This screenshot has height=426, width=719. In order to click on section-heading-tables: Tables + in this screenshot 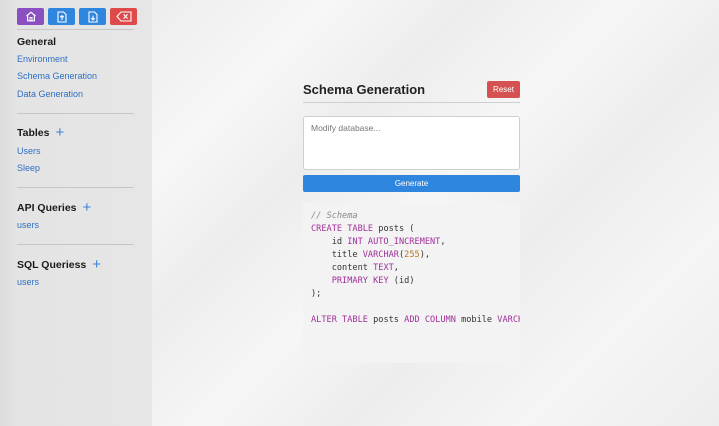, I will do `click(40, 132)`.